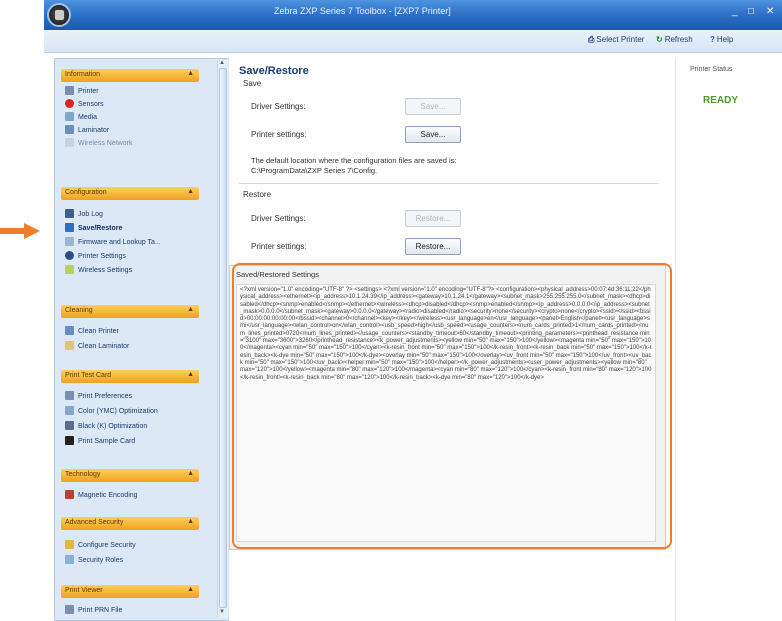  What do you see at coordinates (88, 91) in the screenshot?
I see `sidebar-item-label: Printer` at bounding box center [88, 91].